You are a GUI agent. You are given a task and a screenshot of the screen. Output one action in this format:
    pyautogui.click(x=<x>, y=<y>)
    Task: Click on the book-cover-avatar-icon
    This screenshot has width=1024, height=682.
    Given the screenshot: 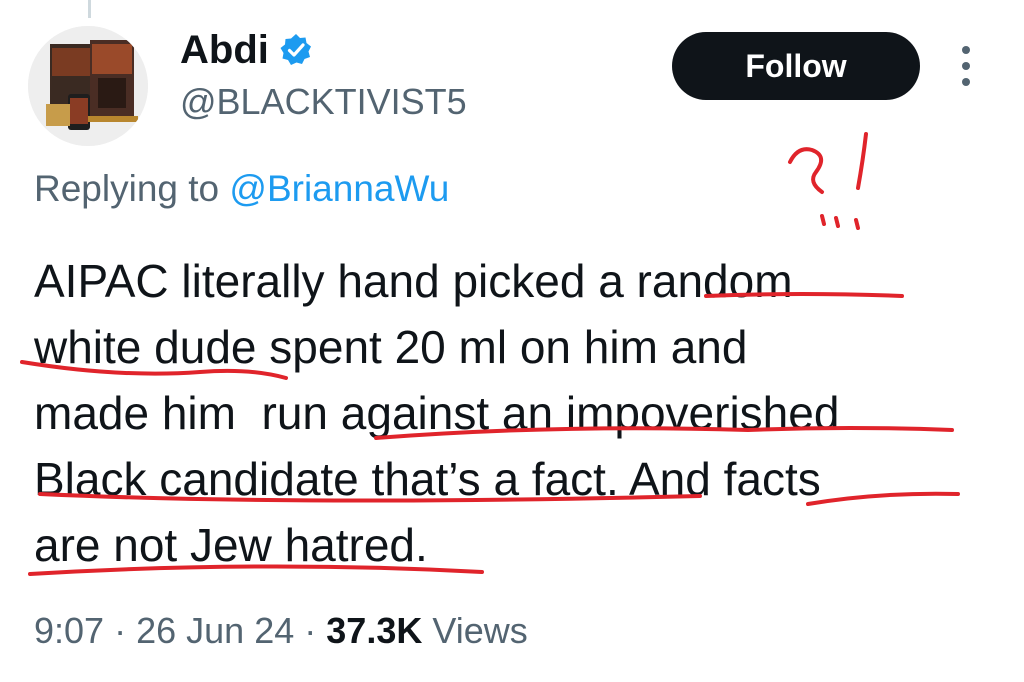 What is the action you would take?
    pyautogui.click(x=88, y=86)
    